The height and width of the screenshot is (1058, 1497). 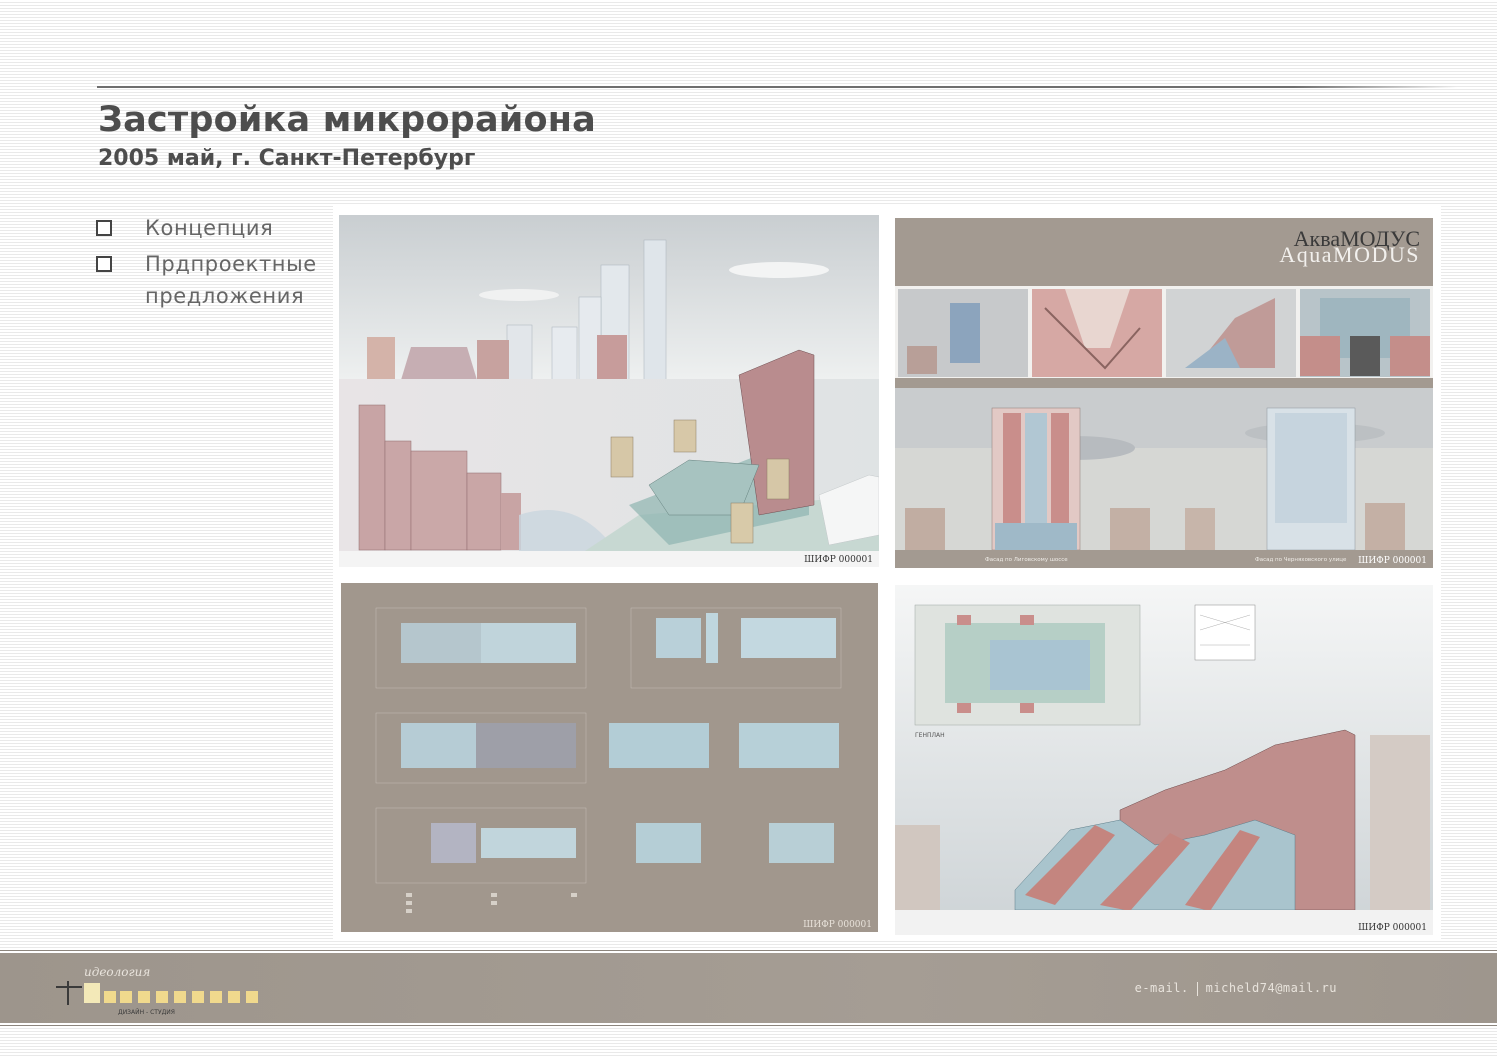 What do you see at coordinates (1197, 988) in the screenshot?
I see `email-separator` at bounding box center [1197, 988].